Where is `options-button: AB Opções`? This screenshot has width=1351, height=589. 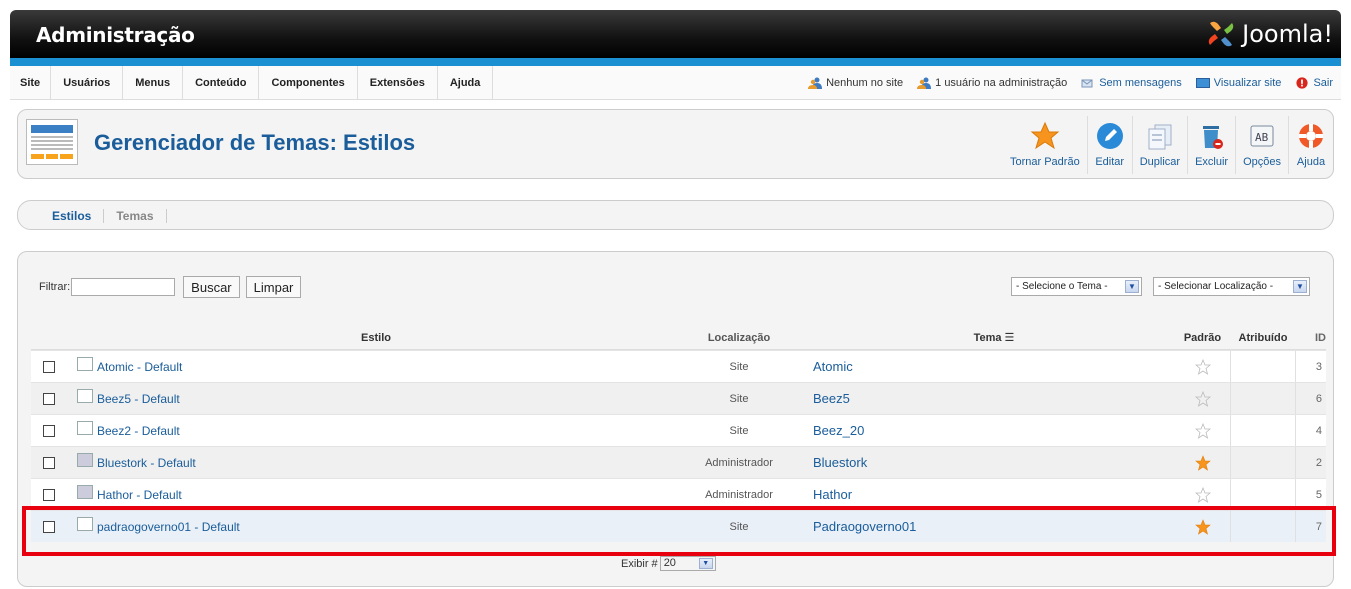 options-button: AB Opções is located at coordinates (1262, 145).